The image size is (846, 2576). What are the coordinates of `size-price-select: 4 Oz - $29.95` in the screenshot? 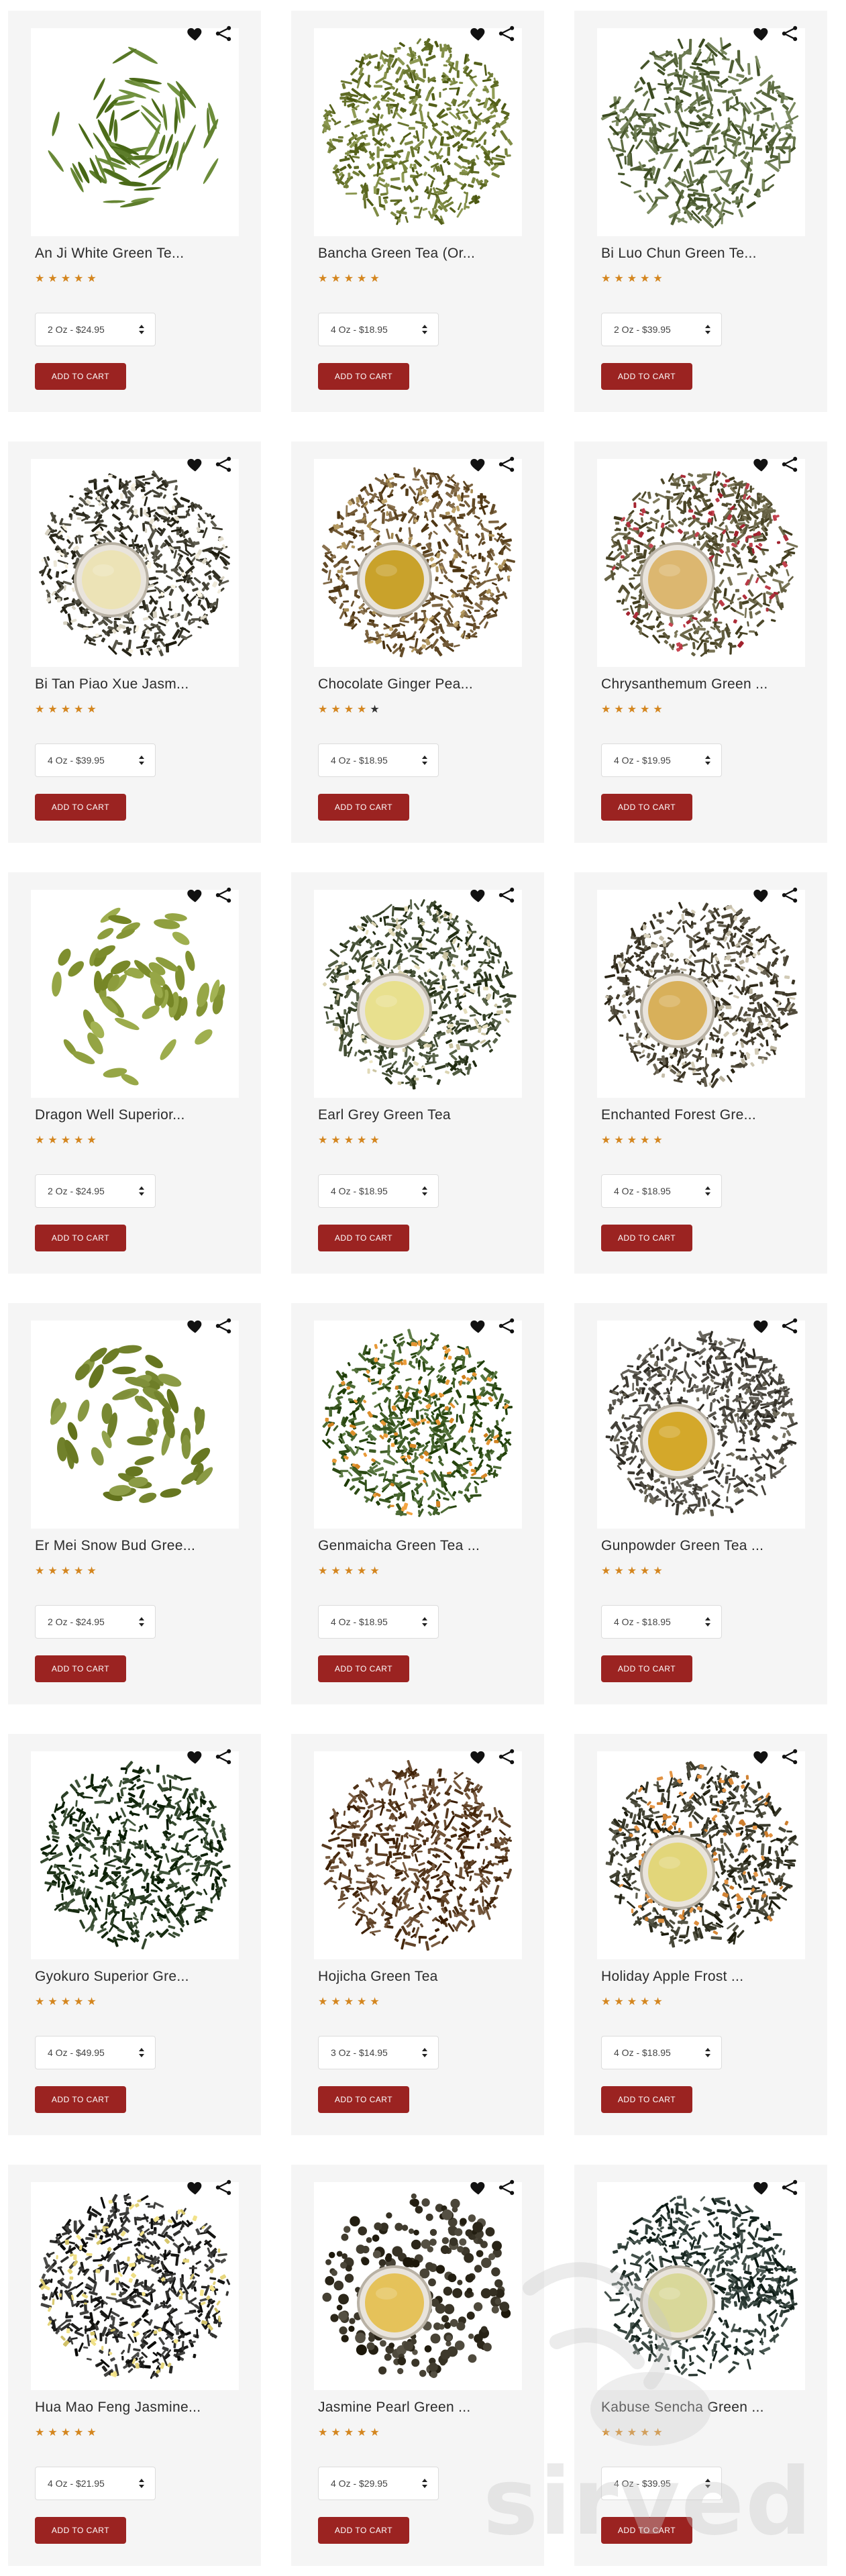 It's located at (378, 2483).